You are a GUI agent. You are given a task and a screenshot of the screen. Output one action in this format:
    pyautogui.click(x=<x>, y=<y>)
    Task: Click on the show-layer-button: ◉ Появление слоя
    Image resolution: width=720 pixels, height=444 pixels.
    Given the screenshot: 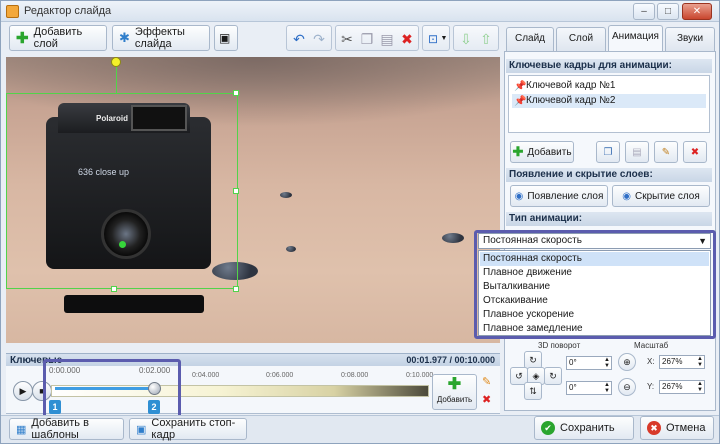 What is the action you would take?
    pyautogui.click(x=559, y=196)
    